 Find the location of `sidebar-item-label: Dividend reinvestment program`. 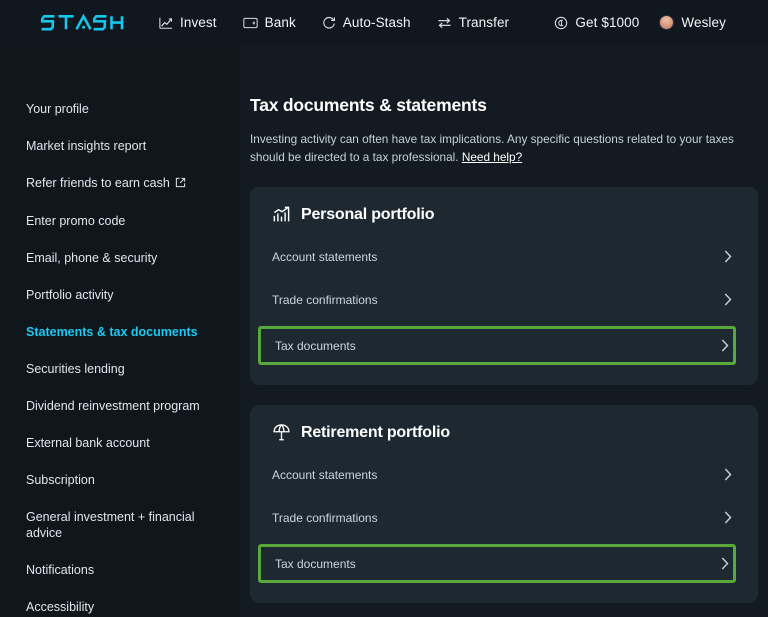

sidebar-item-label: Dividend reinvestment program is located at coordinates (113, 406).